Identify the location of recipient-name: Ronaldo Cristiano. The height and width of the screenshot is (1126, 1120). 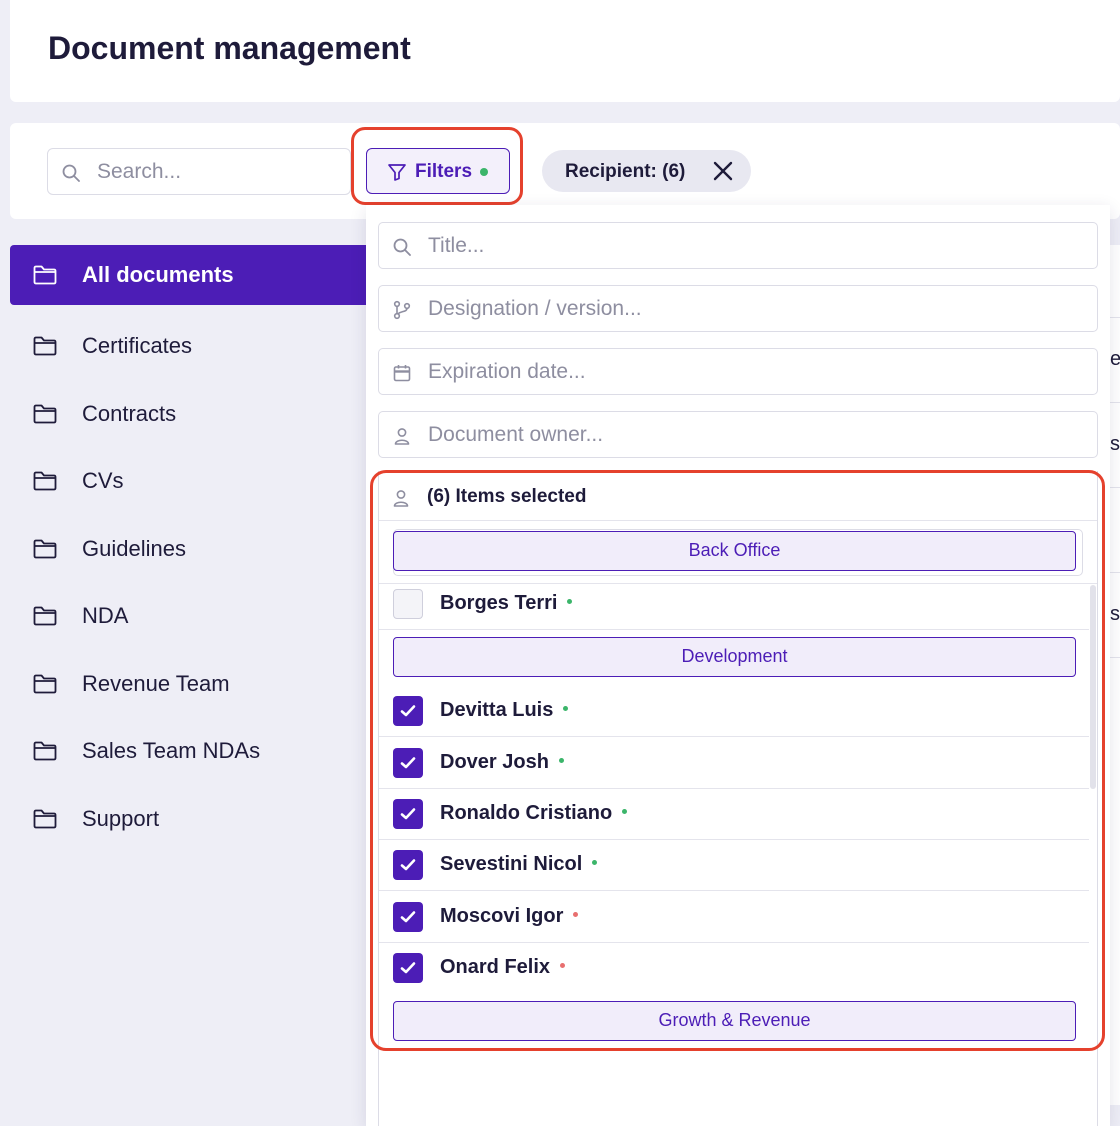
(534, 813).